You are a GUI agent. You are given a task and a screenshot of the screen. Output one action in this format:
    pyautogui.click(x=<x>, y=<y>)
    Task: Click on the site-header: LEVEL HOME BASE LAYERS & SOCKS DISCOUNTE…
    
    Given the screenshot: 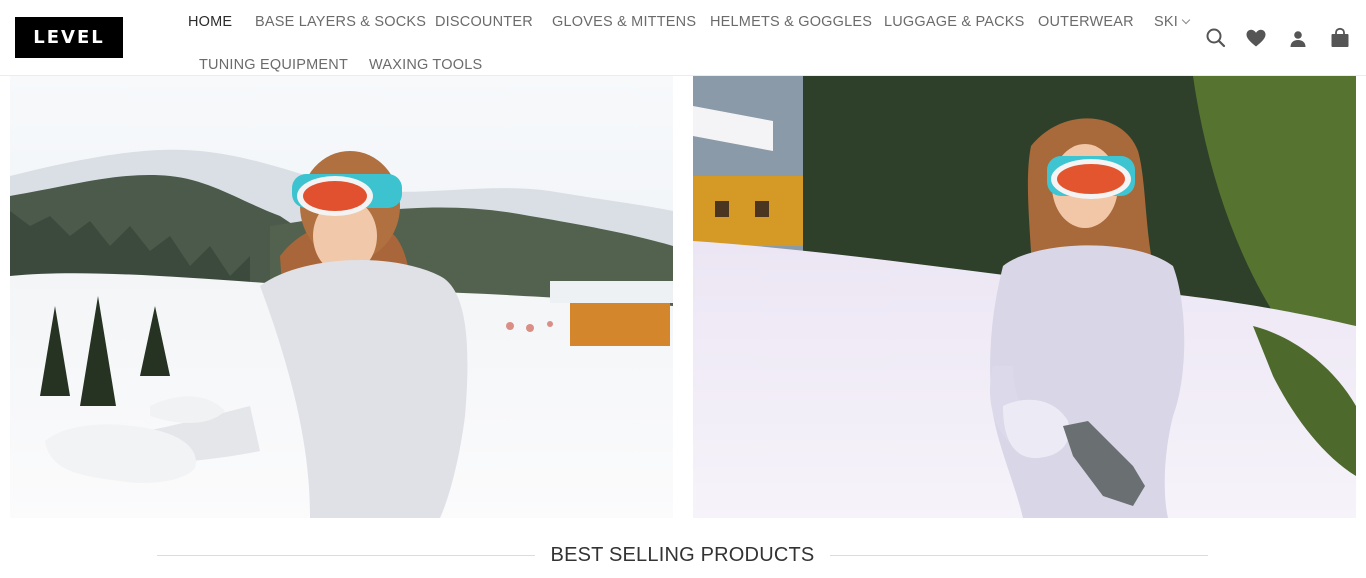 What is the action you would take?
    pyautogui.click(x=683, y=38)
    